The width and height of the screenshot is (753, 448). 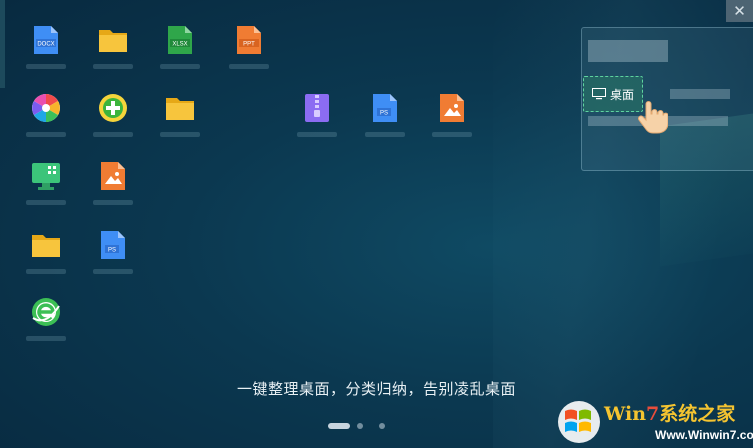 I want to click on svg-text: PPT, so click(x=249, y=45).